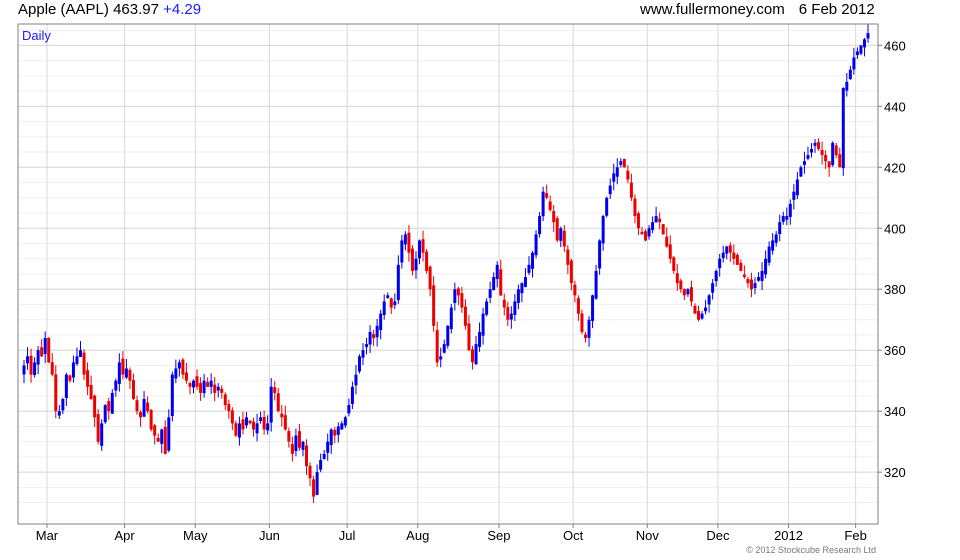  I want to click on x-tick-label: Oct, so click(573, 535).